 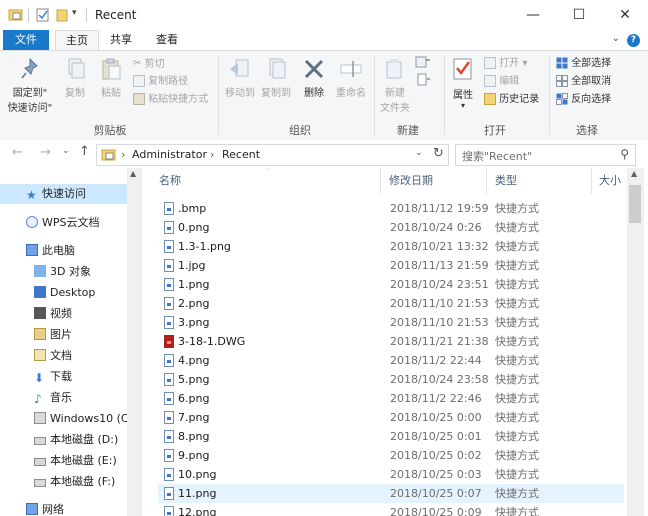 What do you see at coordinates (30, 85) in the screenshot?
I see `pin-to-quick-access-button: 固定到" 快速访问"` at bounding box center [30, 85].